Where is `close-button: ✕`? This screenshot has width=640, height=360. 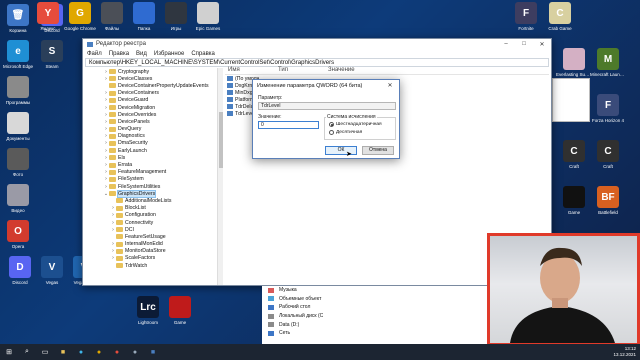 close-button: ✕ is located at coordinates (542, 44).